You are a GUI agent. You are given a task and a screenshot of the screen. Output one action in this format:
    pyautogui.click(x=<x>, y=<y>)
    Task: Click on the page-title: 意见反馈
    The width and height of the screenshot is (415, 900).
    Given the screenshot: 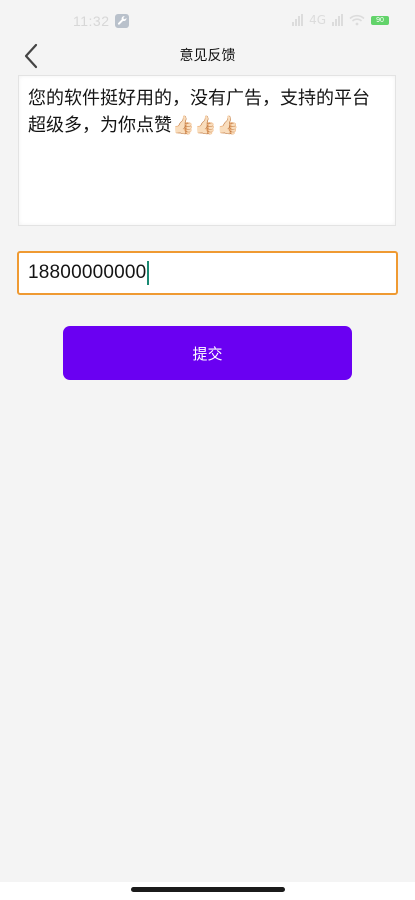 What is the action you would take?
    pyautogui.click(x=207, y=56)
    